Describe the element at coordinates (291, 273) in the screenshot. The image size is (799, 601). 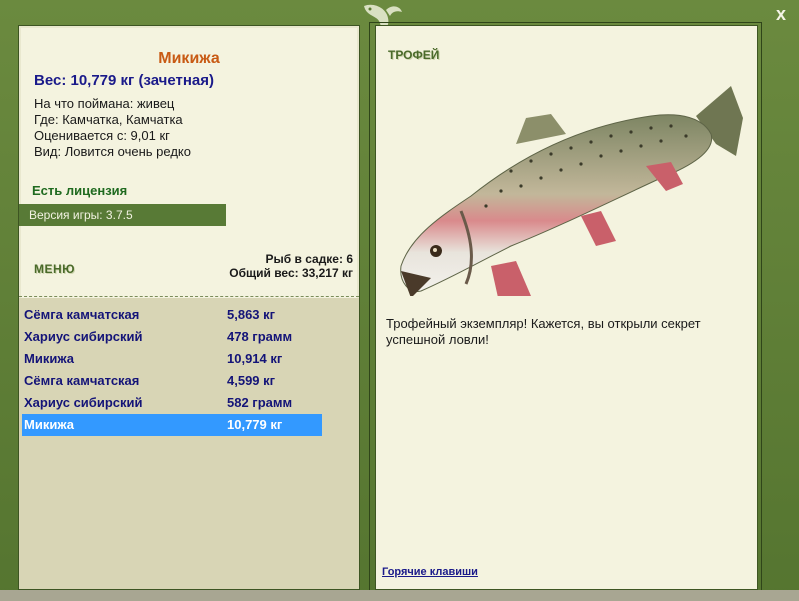
I see `cage-total-weight: Общий вес: 33,217 кг` at that location.